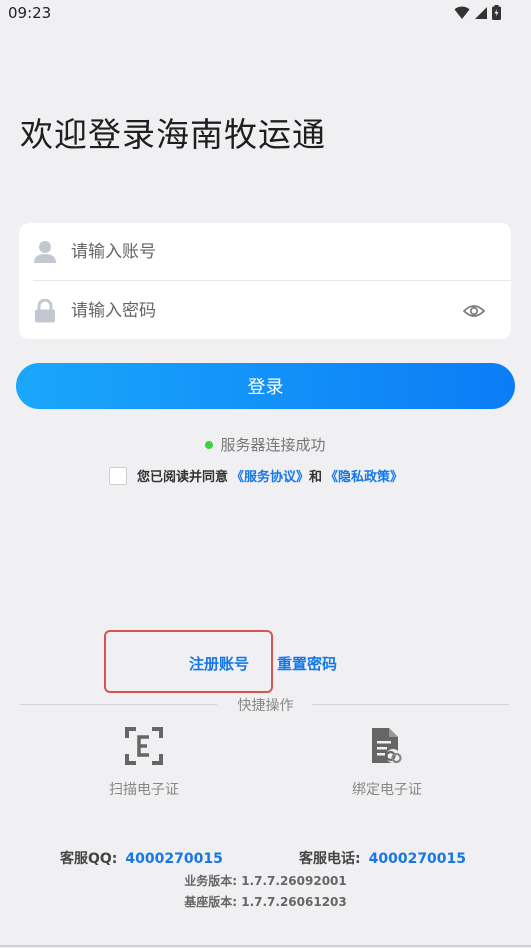 The height and width of the screenshot is (948, 531). Describe the element at coordinates (144, 746) in the screenshot. I see `scan-certificate-icon` at that location.